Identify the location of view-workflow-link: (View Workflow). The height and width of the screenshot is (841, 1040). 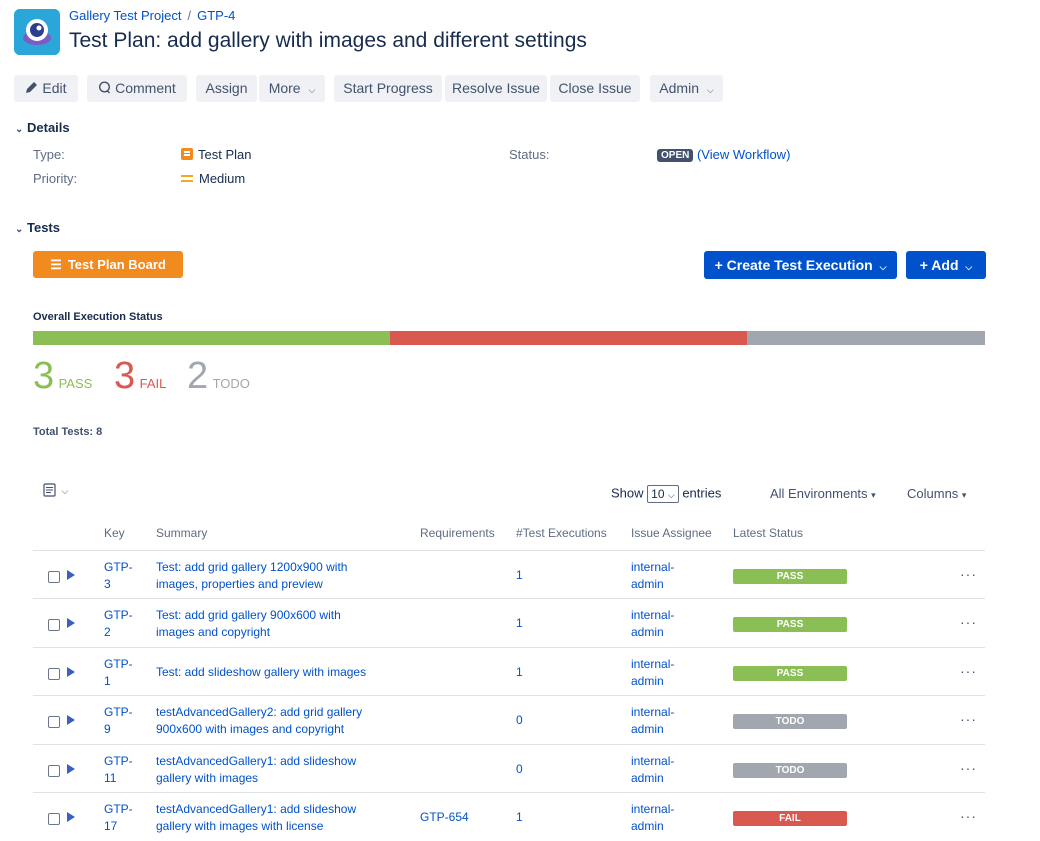
(743, 154).